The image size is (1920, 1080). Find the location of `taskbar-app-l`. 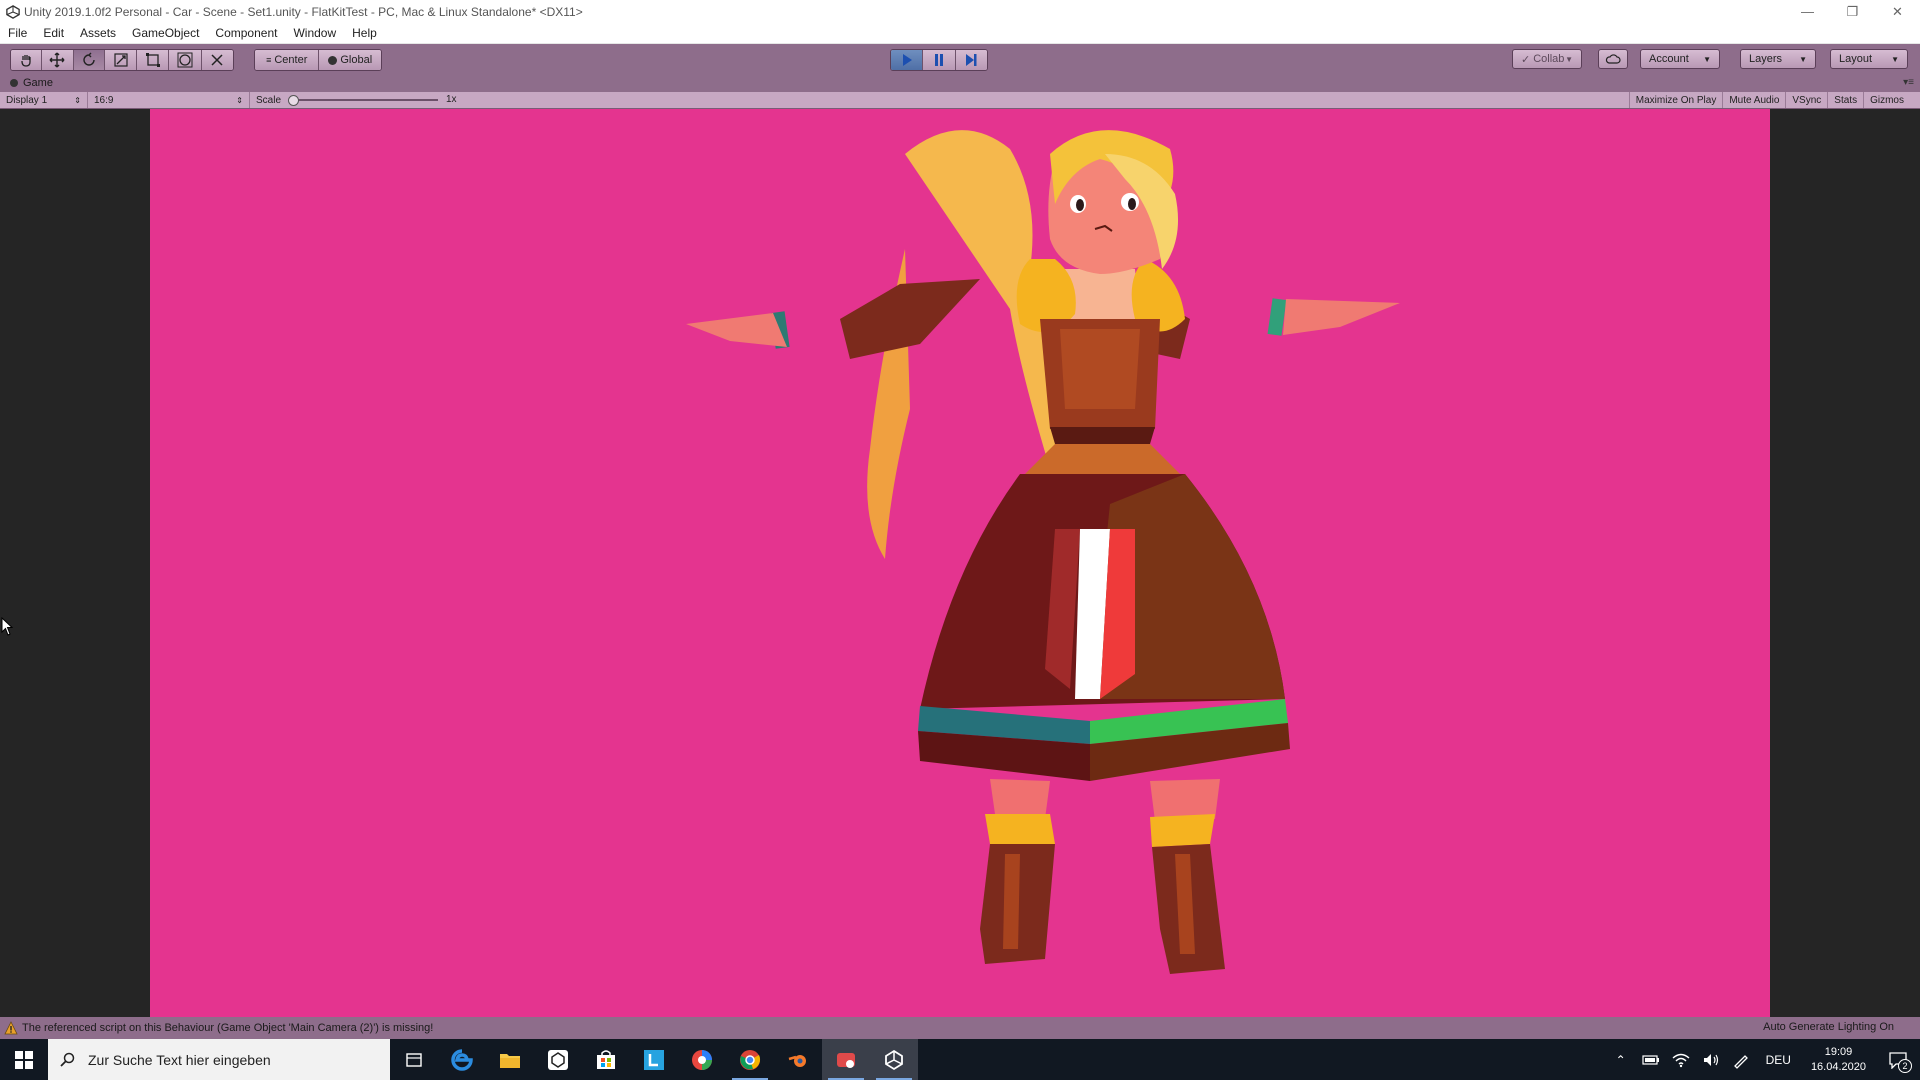

taskbar-app-l is located at coordinates (654, 1059).